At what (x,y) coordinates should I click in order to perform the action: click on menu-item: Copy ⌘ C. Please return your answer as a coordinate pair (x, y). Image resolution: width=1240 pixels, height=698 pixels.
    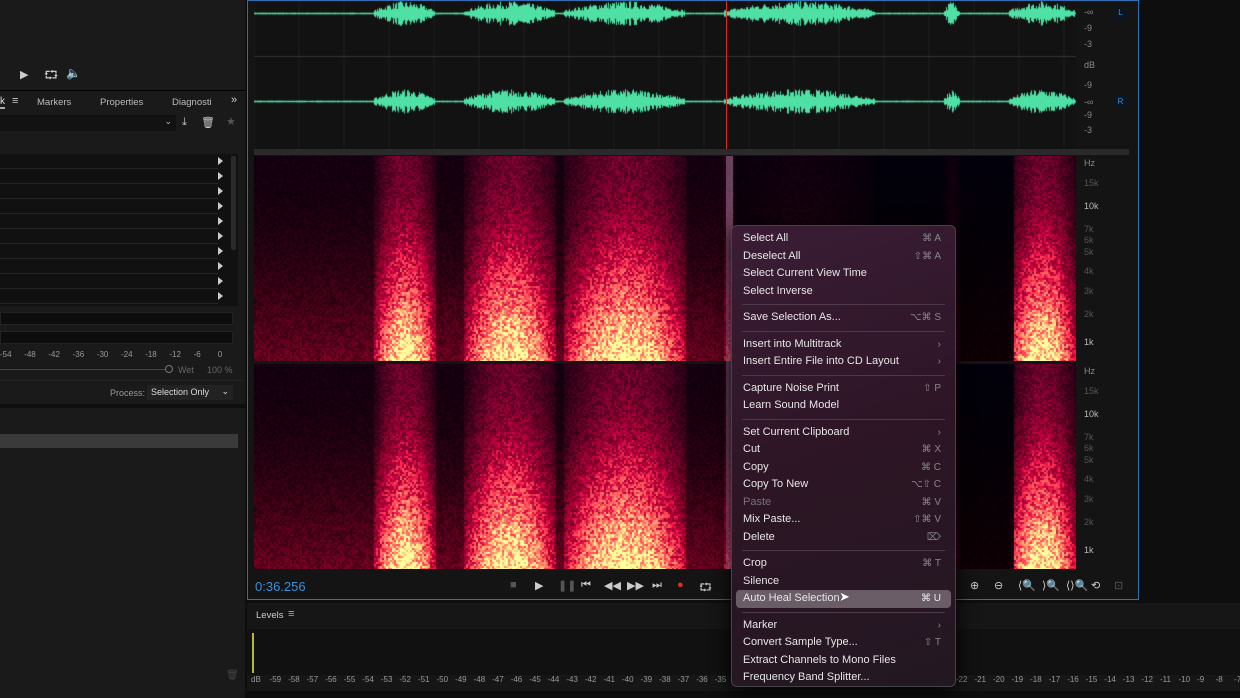
    Looking at the image, I should click on (843, 468).